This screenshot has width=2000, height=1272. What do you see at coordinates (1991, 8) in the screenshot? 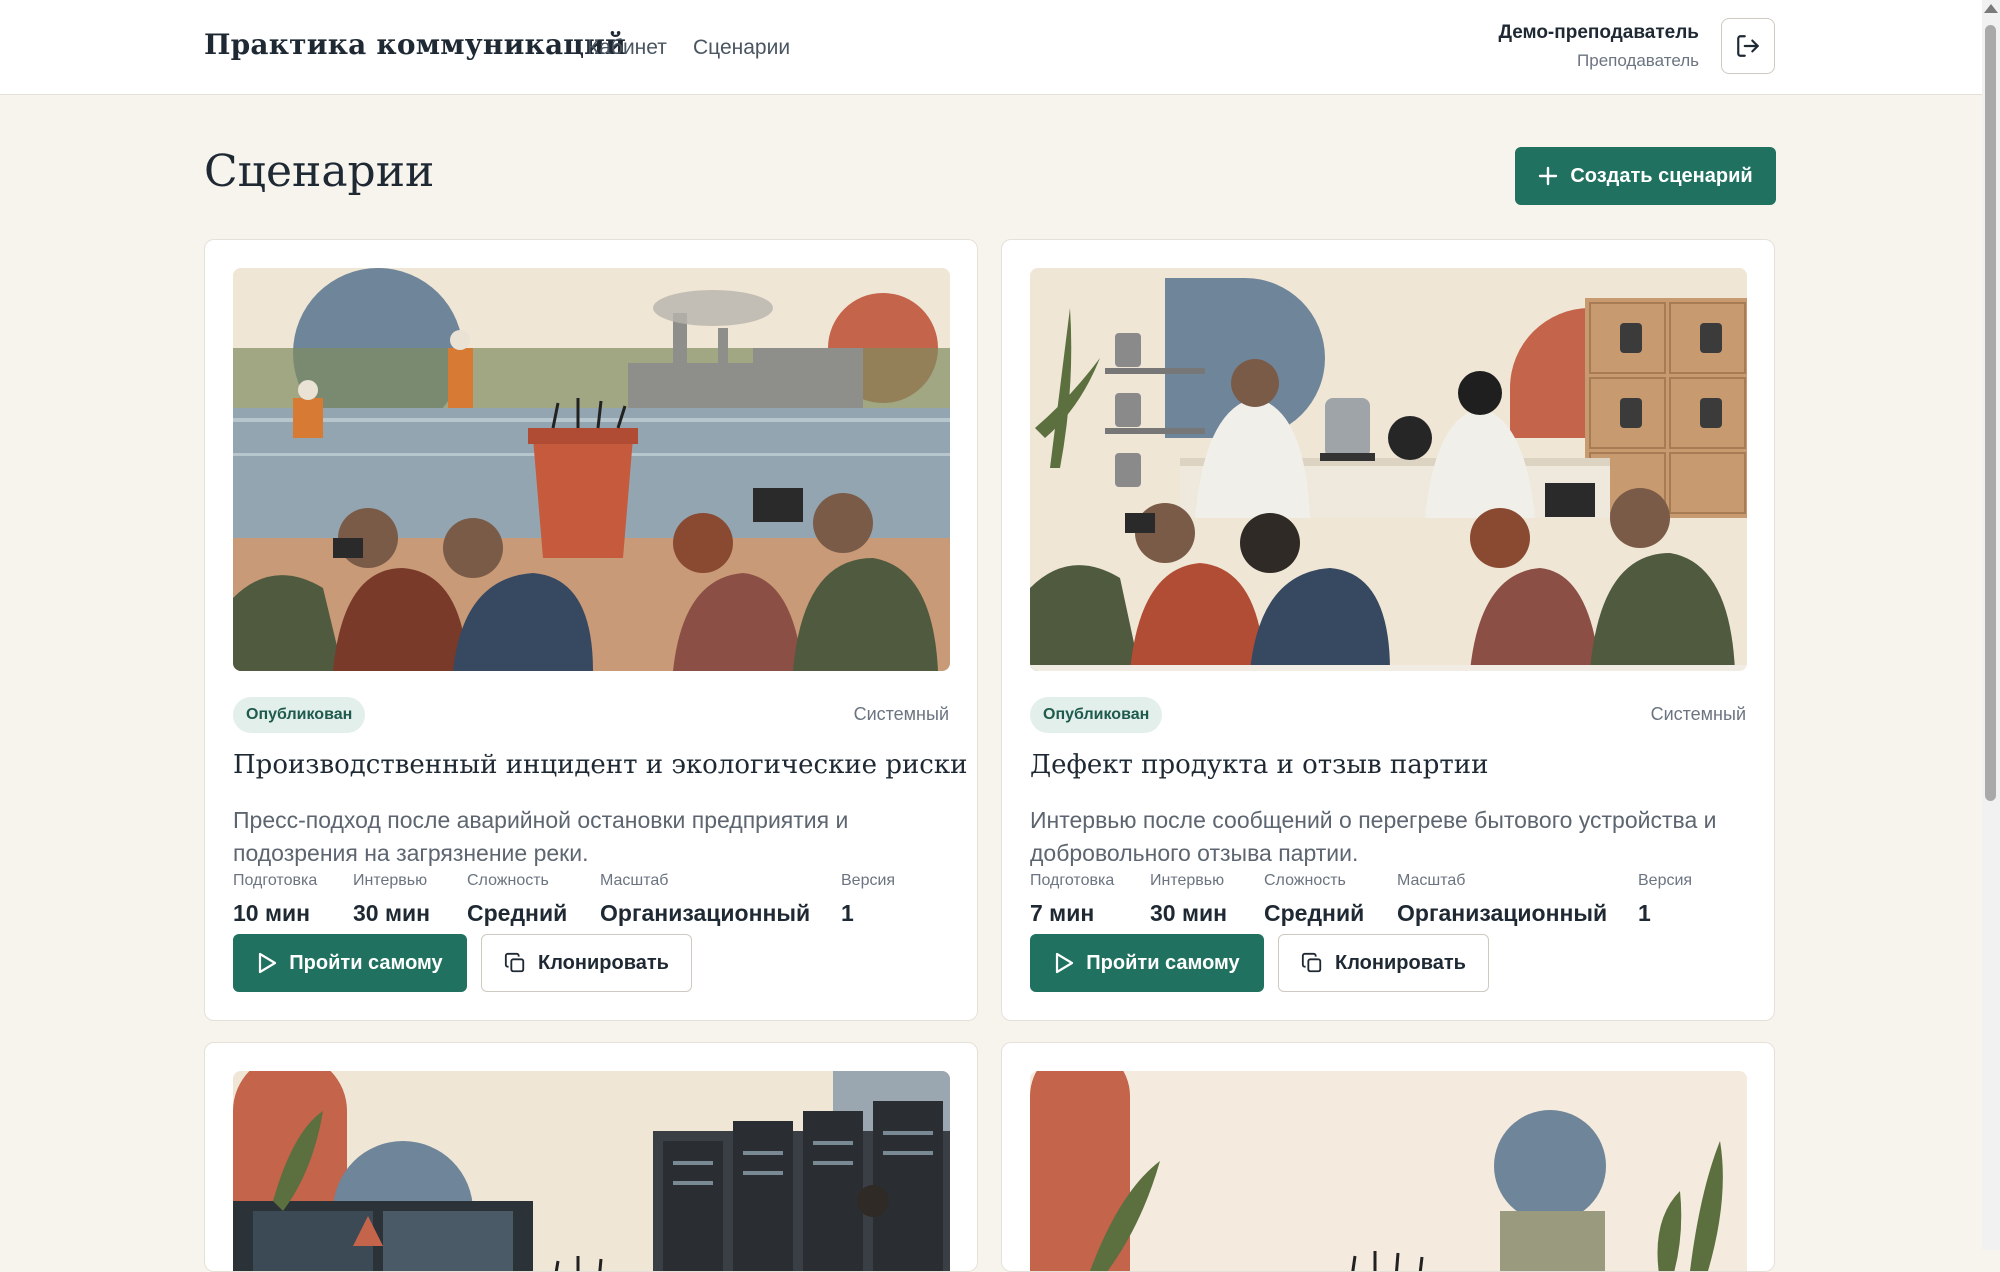
I see `scroll-up-arrow-icon` at bounding box center [1991, 8].